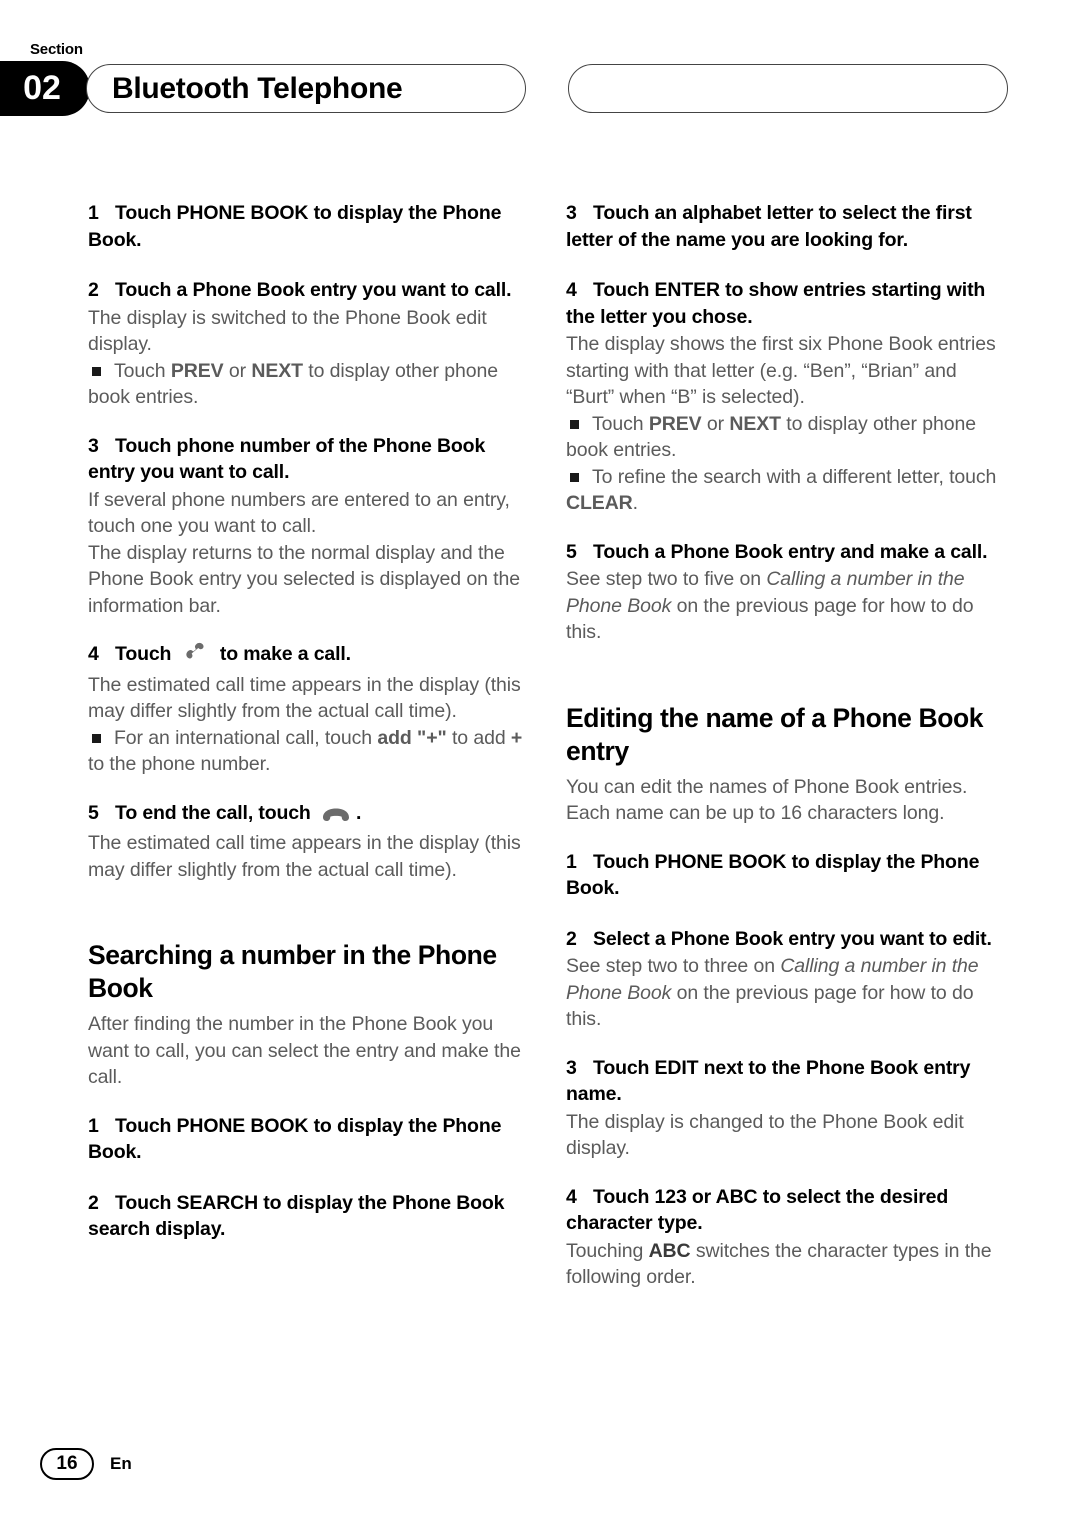 The width and height of the screenshot is (1080, 1529). I want to click on step-item: 5 To end the call, touch ., so click(309, 815).